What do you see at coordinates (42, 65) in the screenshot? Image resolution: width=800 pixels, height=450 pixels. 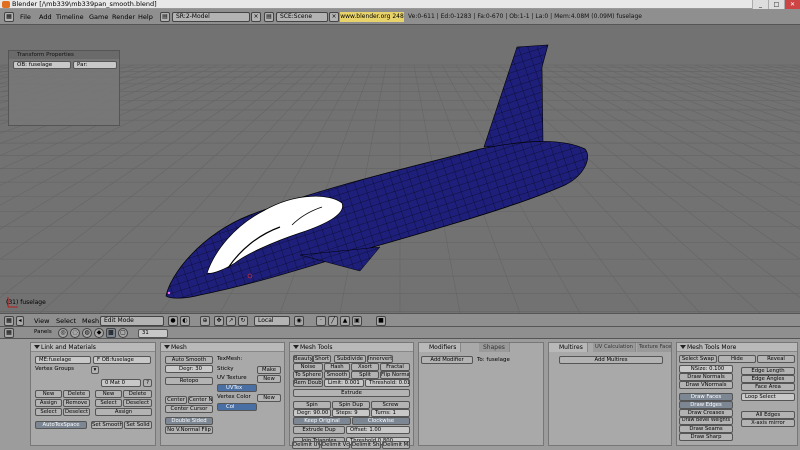 I see `object-name-field: OB: fuselage` at bounding box center [42, 65].